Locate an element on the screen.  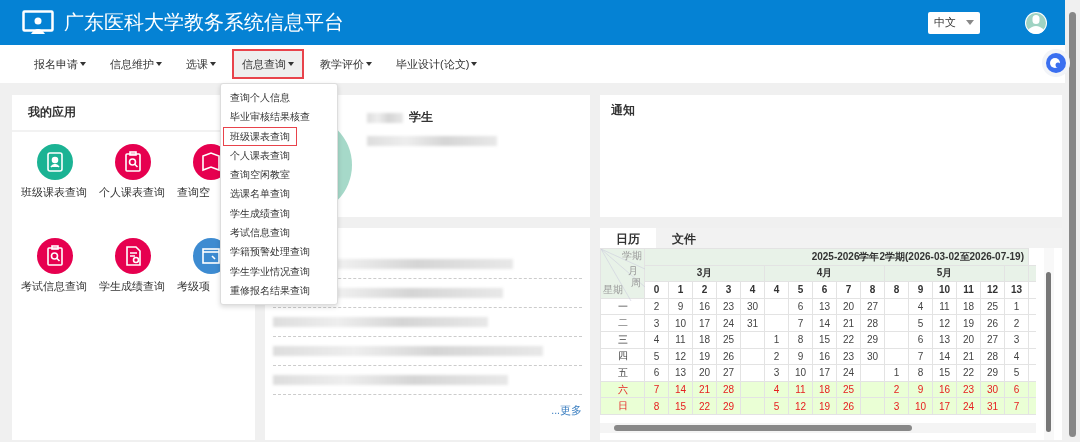
site-title: 广东医科大学教务系统信息平台 is located at coordinates (204, 22).